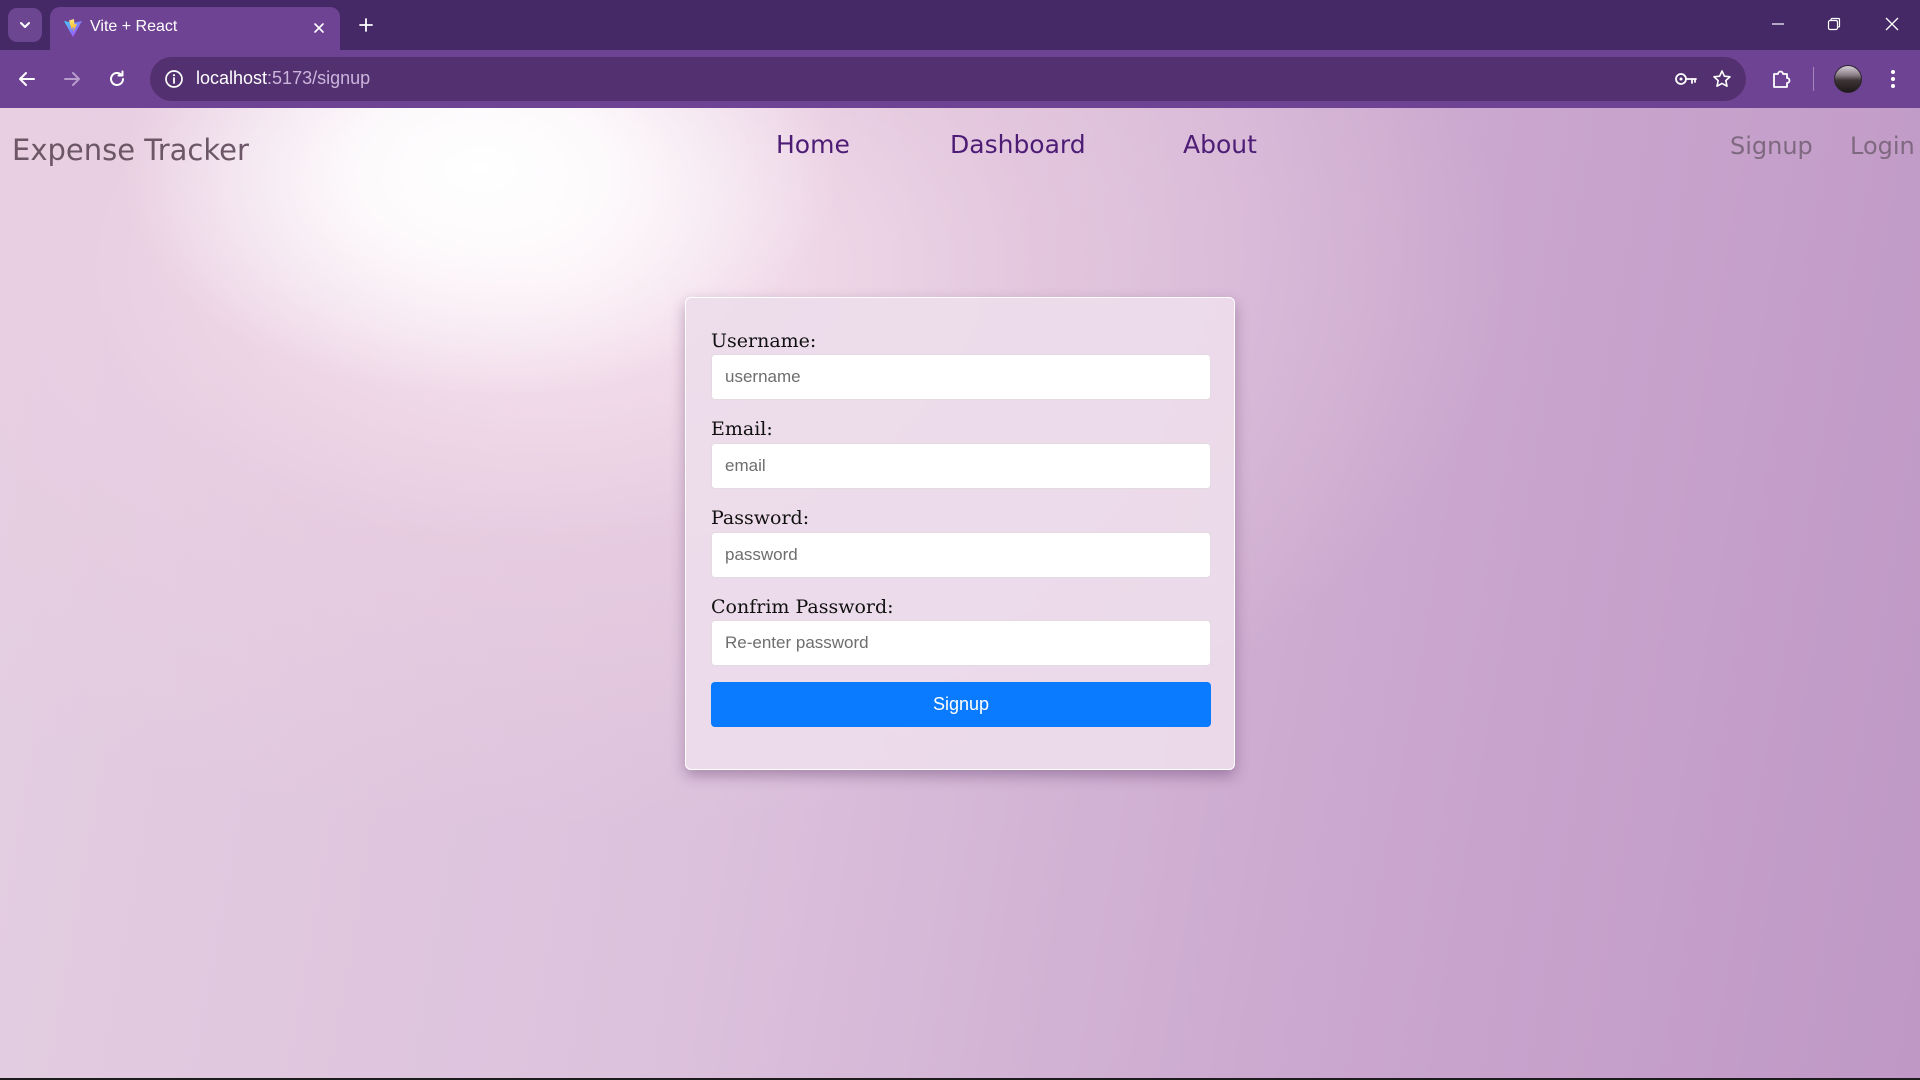 The width and height of the screenshot is (1920, 1080). I want to click on password-input, so click(961, 555).